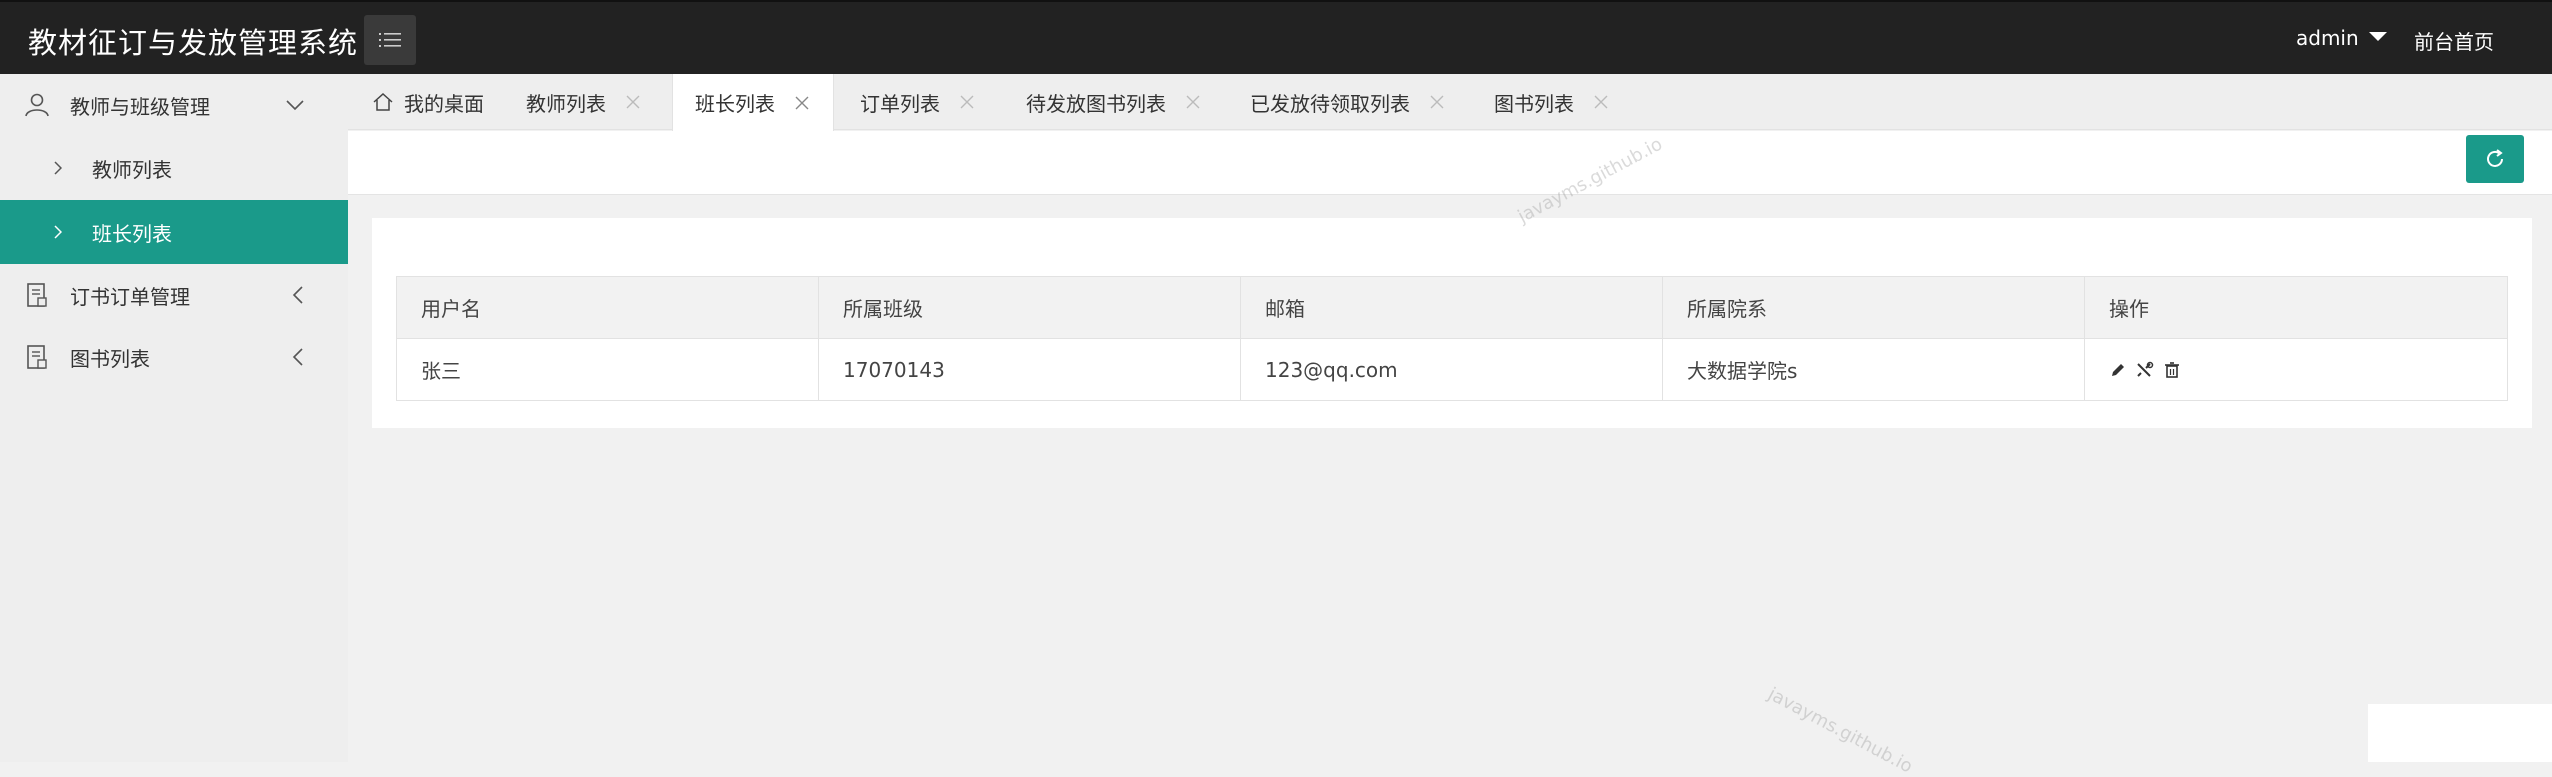  What do you see at coordinates (1276, 37) in the screenshot?
I see `top-header: 教材征订与发放管理系统 admin 前台首页` at bounding box center [1276, 37].